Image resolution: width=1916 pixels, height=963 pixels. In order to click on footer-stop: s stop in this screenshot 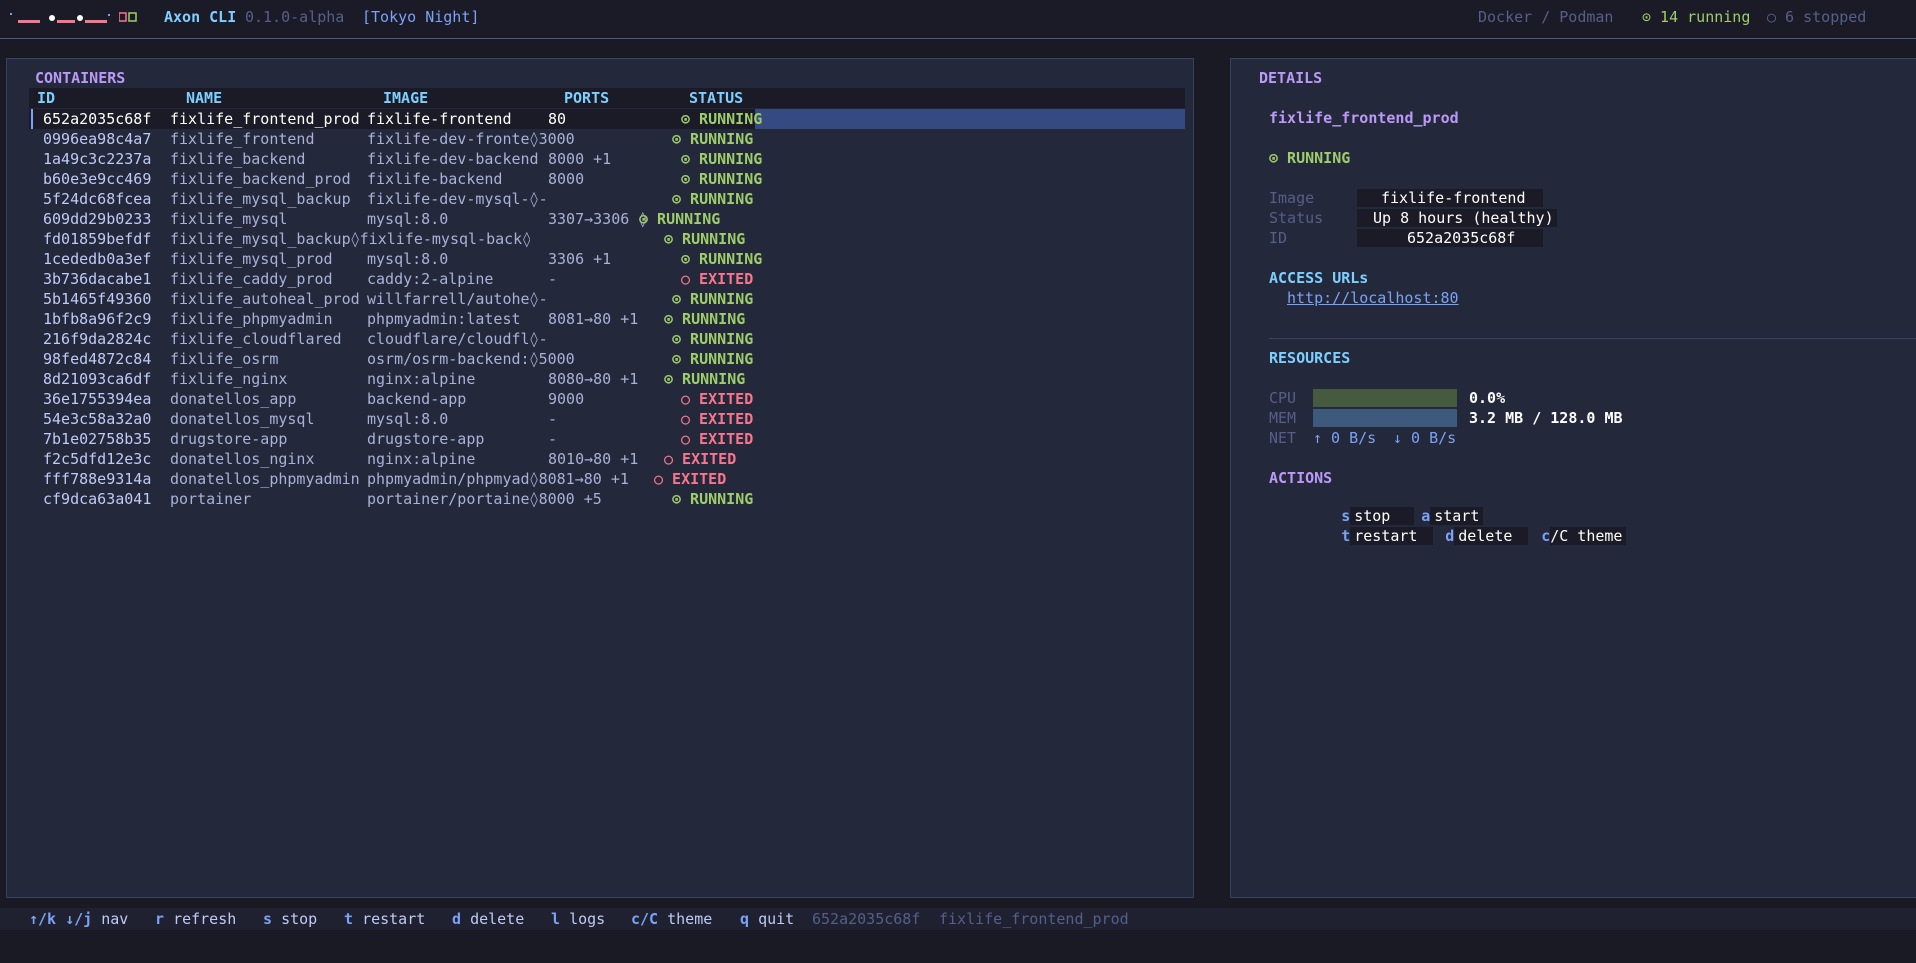, I will do `click(290, 919)`.